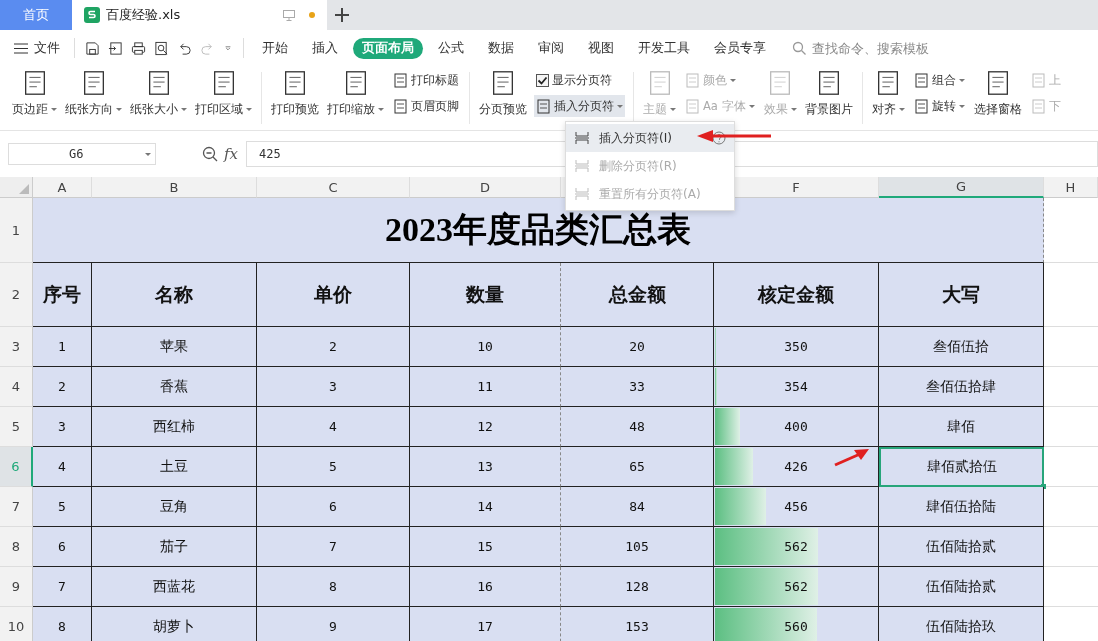 Image resolution: width=1098 pixels, height=641 pixels. I want to click on ribbon-tab: 审阅, so click(551, 48).